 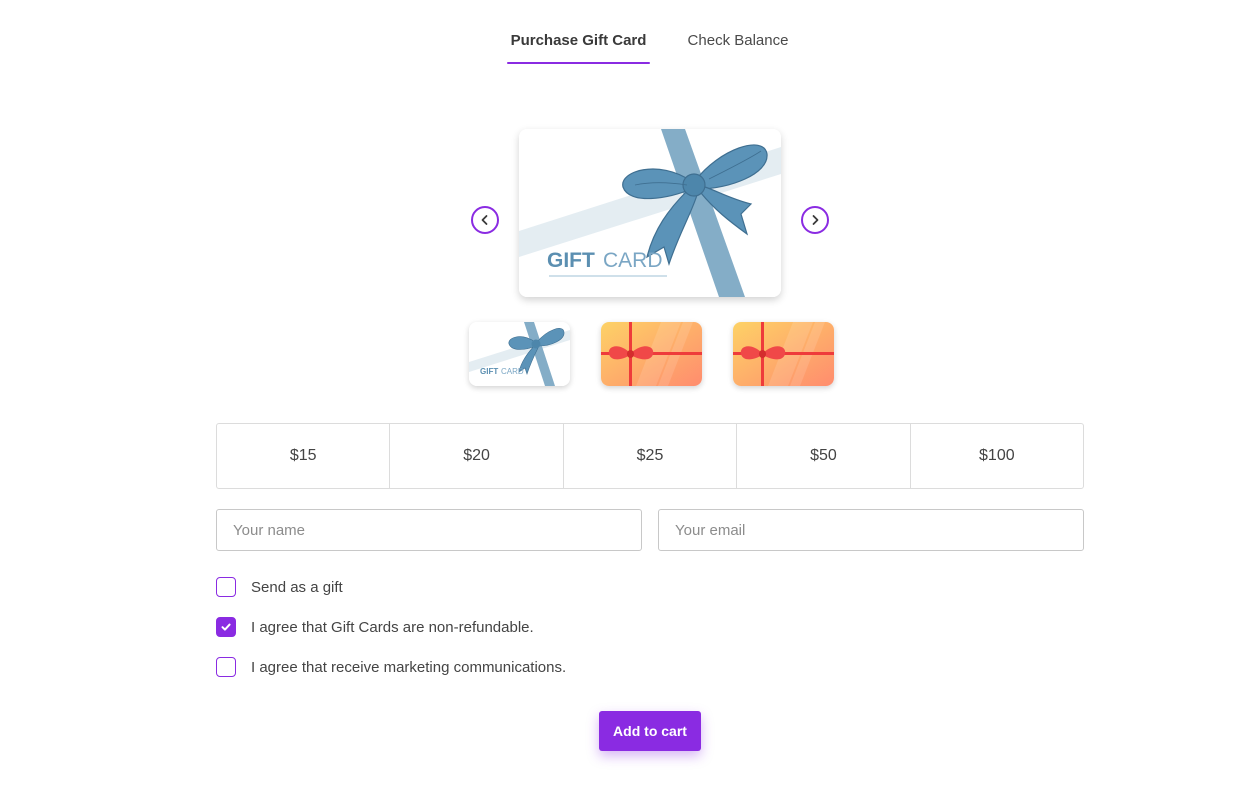 What do you see at coordinates (650, 731) in the screenshot?
I see `add-to-cart-button: Add to cart` at bounding box center [650, 731].